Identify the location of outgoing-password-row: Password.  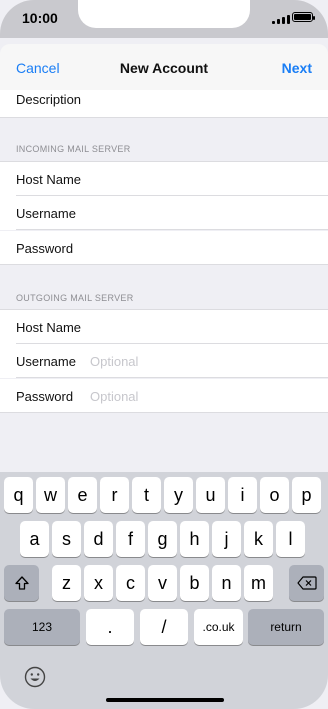
(164, 396).